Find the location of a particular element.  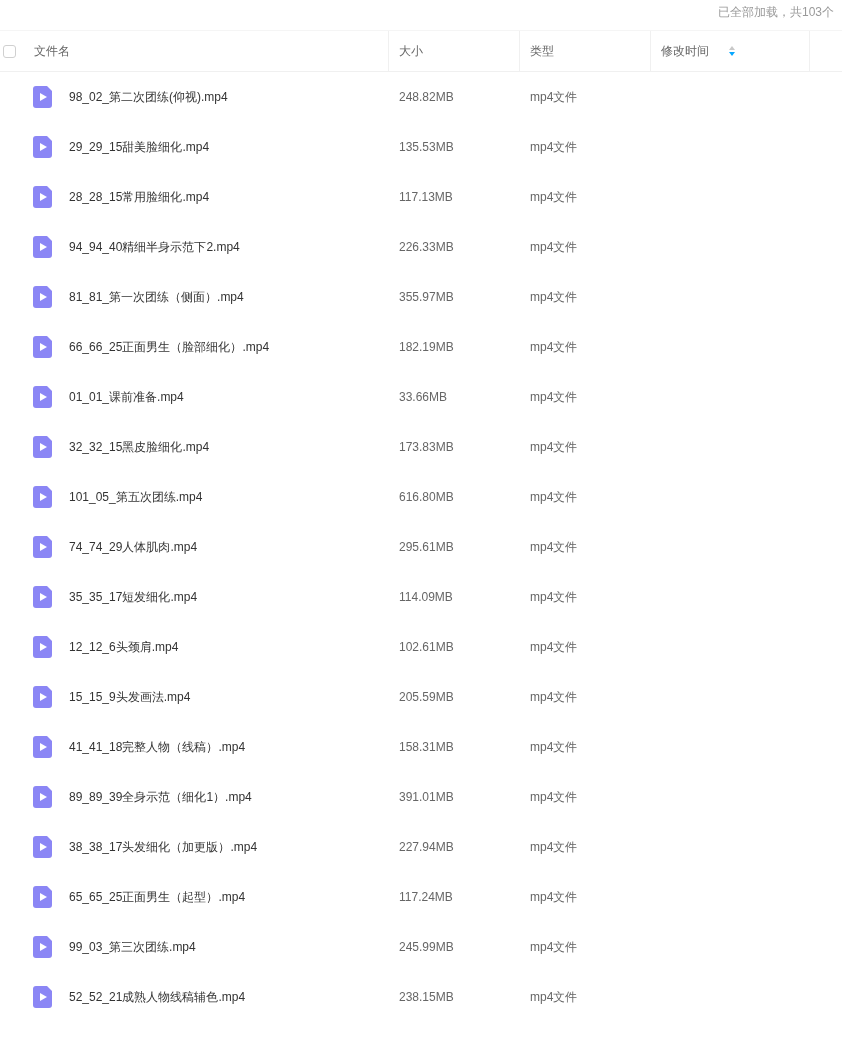

file-name: 12_12_6头颈肩.mp4 is located at coordinates (124, 647).